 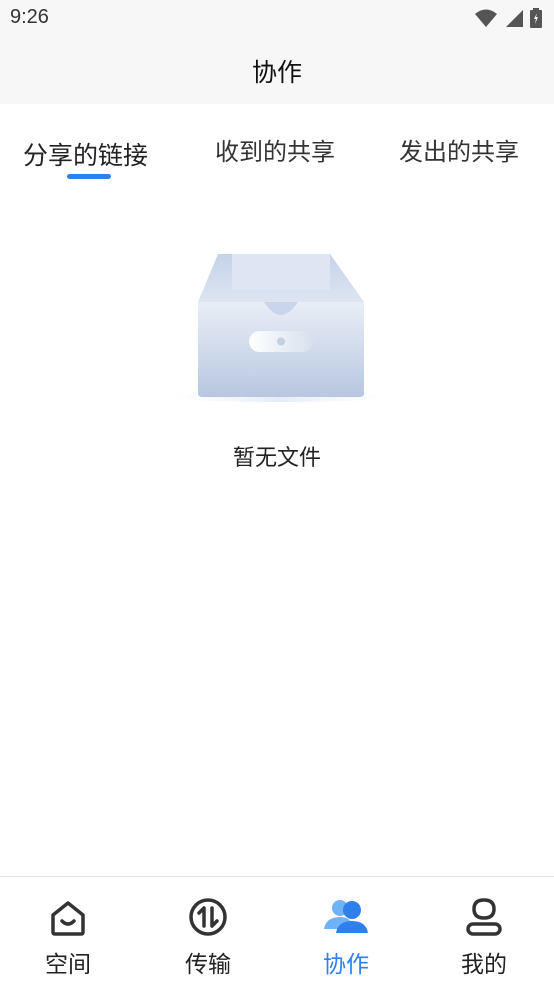 What do you see at coordinates (89, 176) in the screenshot?
I see `active-tab-indicator` at bounding box center [89, 176].